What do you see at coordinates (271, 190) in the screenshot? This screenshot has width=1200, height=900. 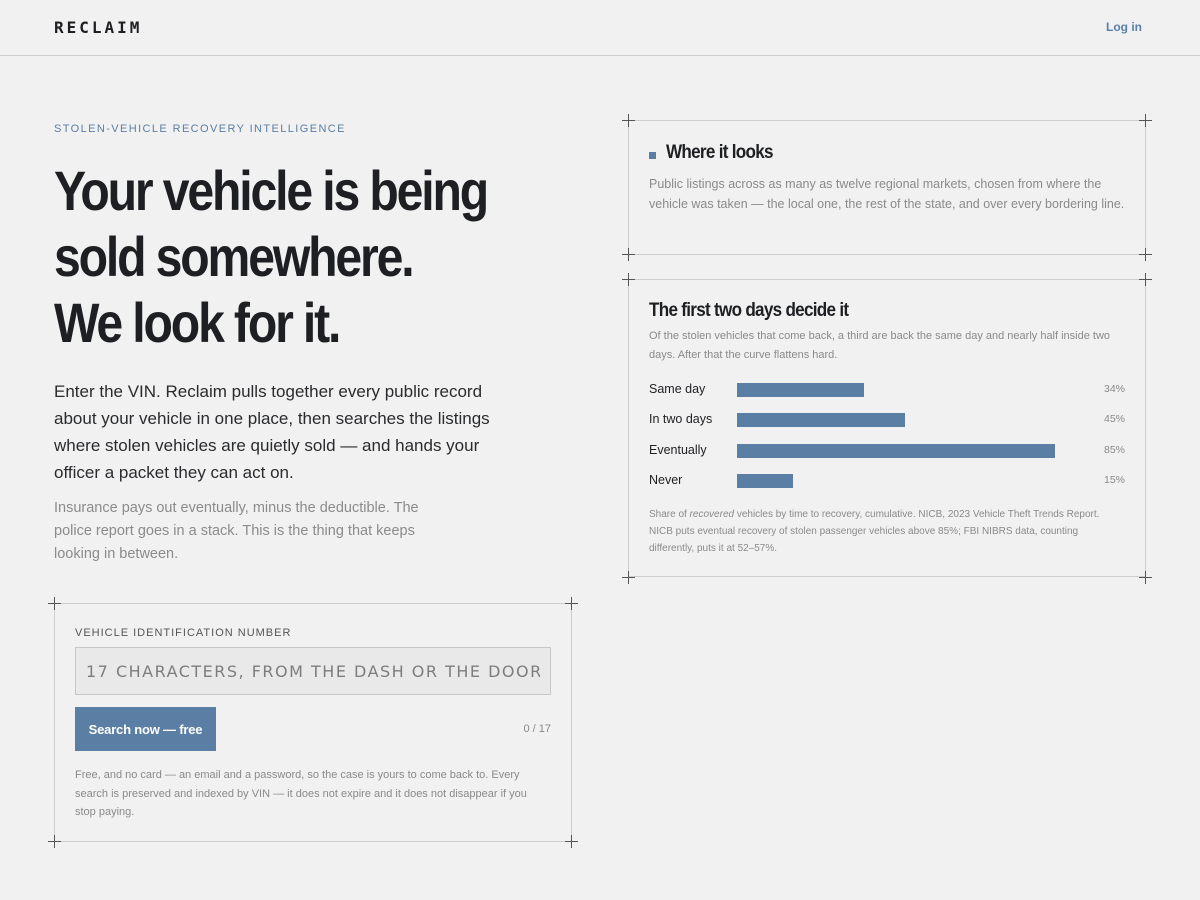 I see `headline-line: Your vehicle is being` at bounding box center [271, 190].